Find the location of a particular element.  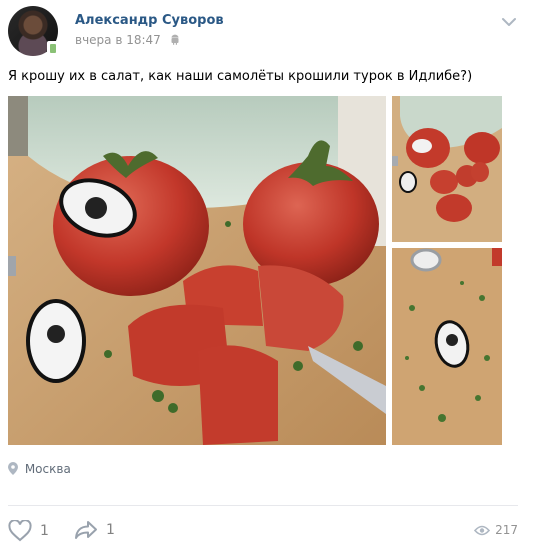

post-date-text: вчера в 18:47 is located at coordinates (118, 40).